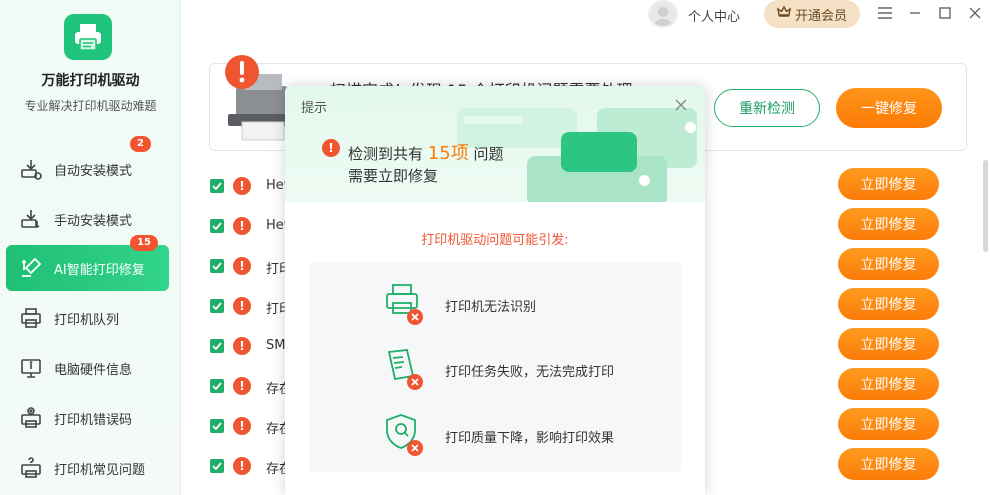  I want to click on crown-icon, so click(784, 14).